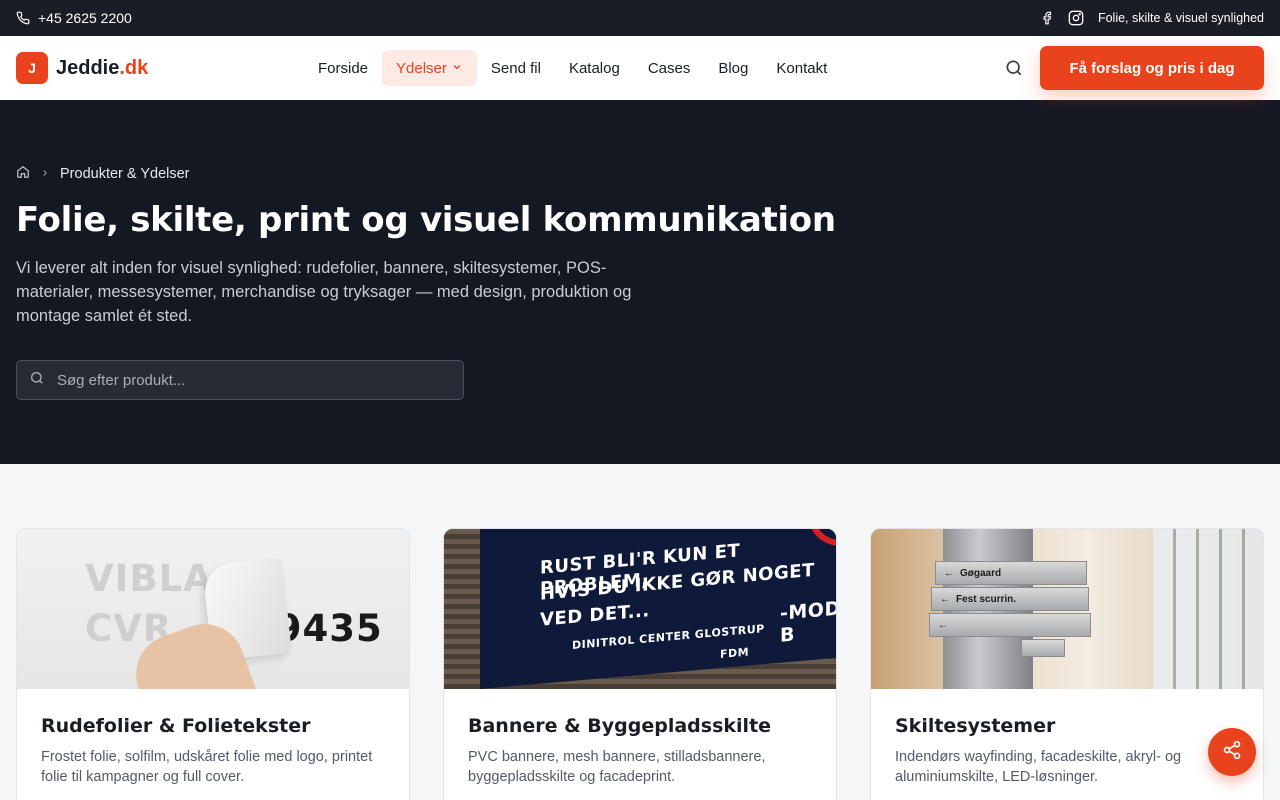 Image resolution: width=1280 pixels, height=800 pixels. Describe the element at coordinates (23, 174) in the screenshot. I see `home-icon` at that location.